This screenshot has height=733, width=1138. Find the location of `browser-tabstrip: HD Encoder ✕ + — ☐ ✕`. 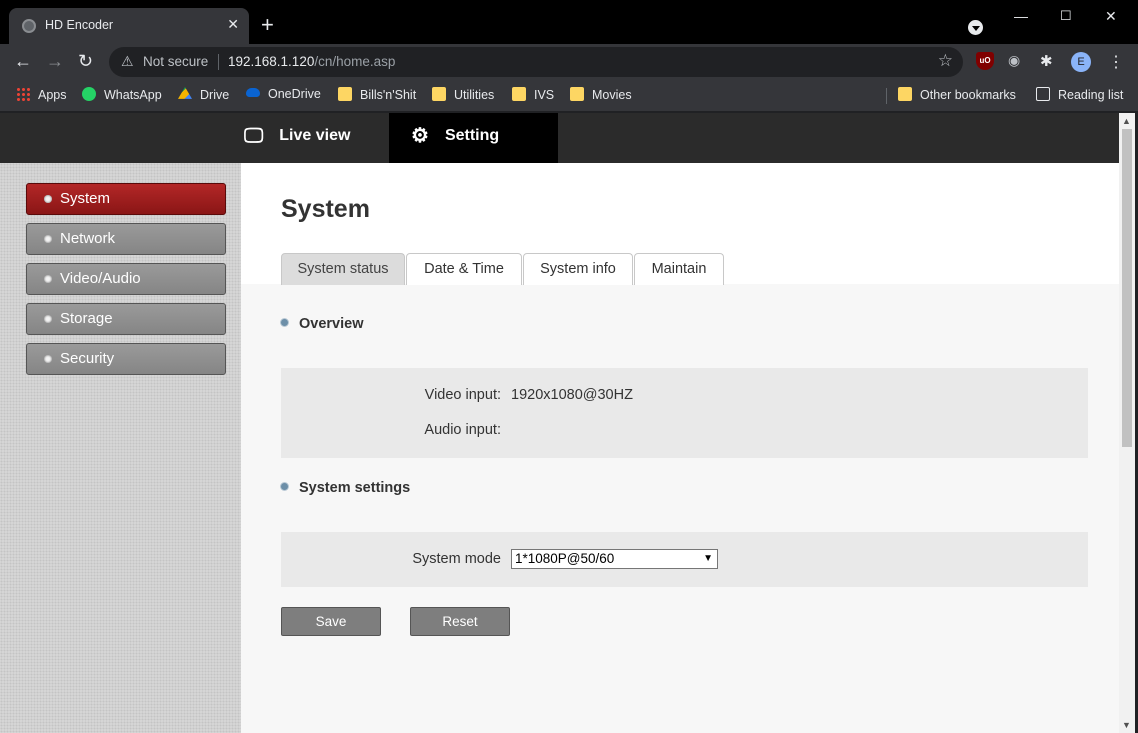

browser-tabstrip: HD Encoder ✕ + — ☐ ✕ is located at coordinates (569, 22).